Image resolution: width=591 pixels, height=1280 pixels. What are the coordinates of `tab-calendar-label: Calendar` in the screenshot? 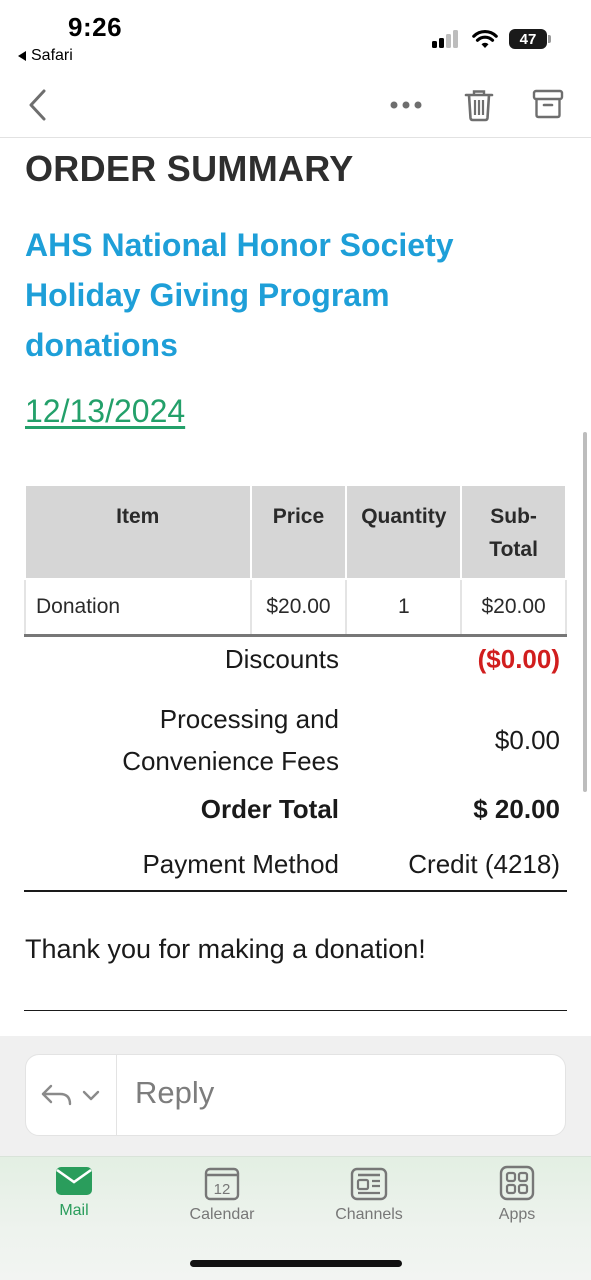 It's located at (222, 1214).